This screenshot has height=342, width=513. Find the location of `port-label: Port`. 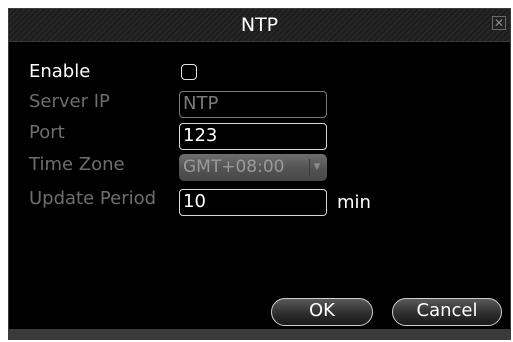

port-label: Port is located at coordinates (47, 132).